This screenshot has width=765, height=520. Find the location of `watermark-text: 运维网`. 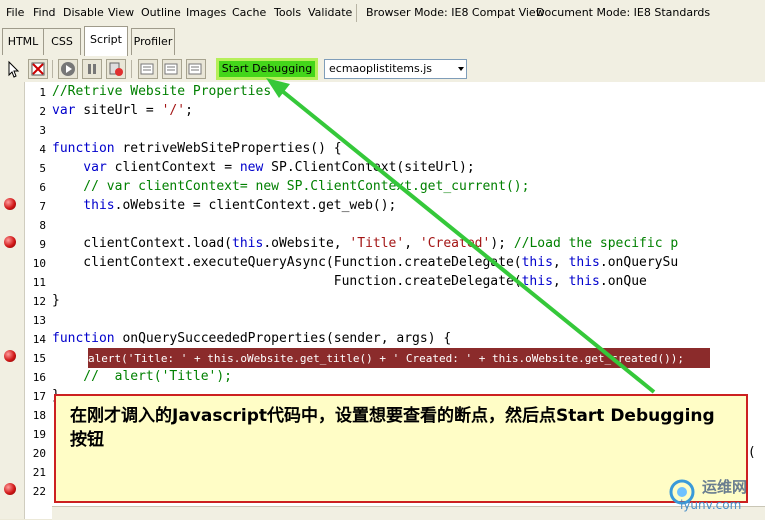

watermark-text: 运维网 is located at coordinates (725, 487).